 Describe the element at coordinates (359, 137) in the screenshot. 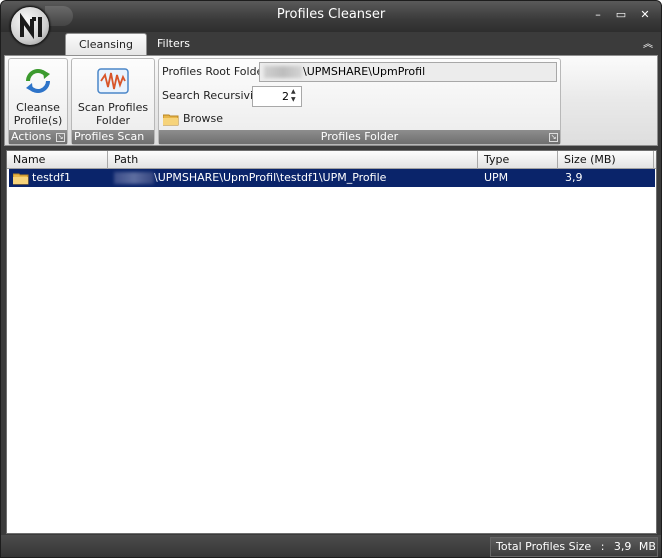

I see `group-label-profiles-folder: Profiles Folder ↘` at that location.